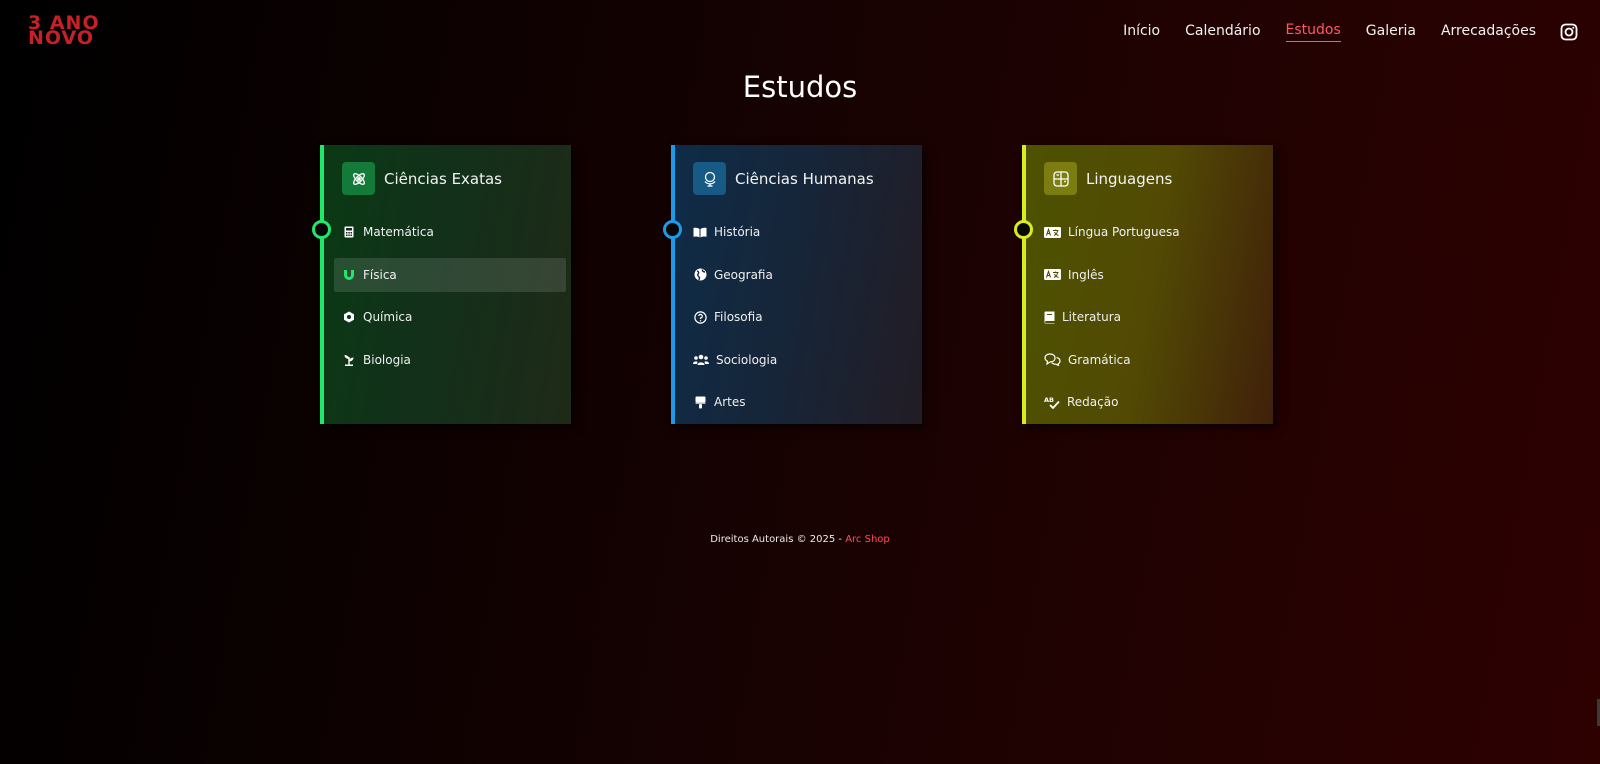  I want to click on subject-historia: História, so click(801, 232).